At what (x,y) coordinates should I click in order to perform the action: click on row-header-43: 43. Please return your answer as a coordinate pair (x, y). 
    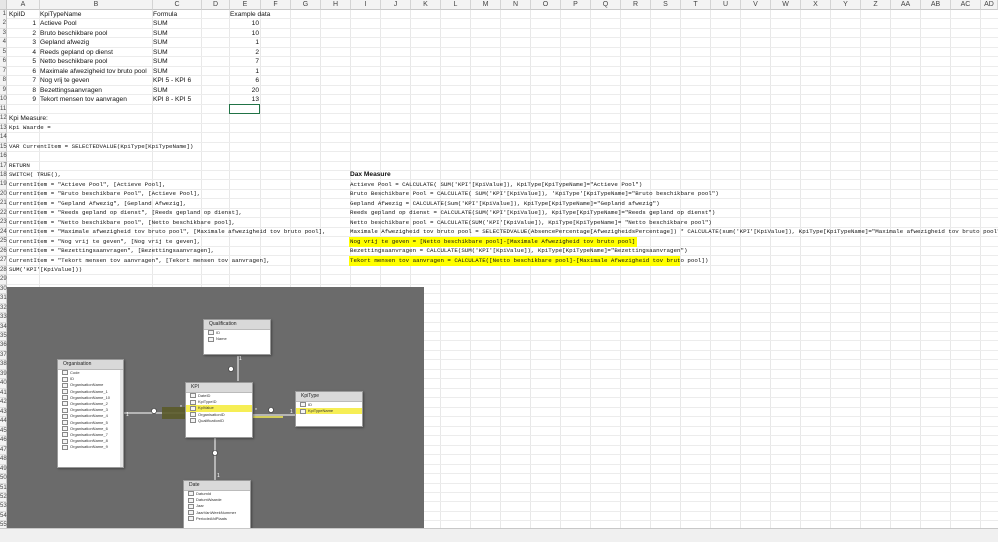
    Looking at the image, I should click on (3, 412).